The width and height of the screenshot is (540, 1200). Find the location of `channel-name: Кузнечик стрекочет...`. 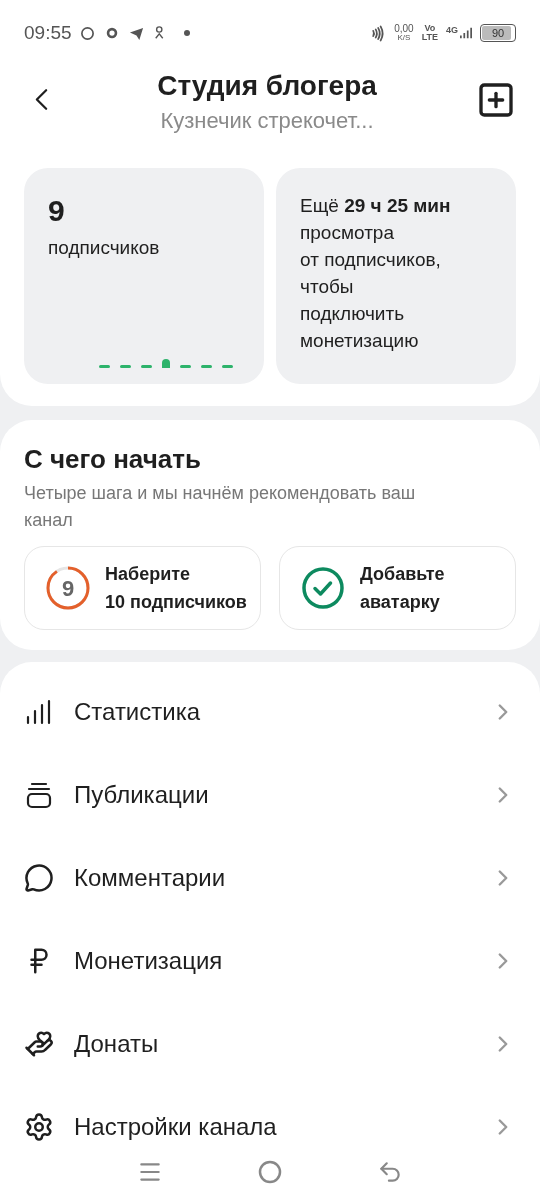

channel-name: Кузнечик стрекочет... is located at coordinates (267, 121).